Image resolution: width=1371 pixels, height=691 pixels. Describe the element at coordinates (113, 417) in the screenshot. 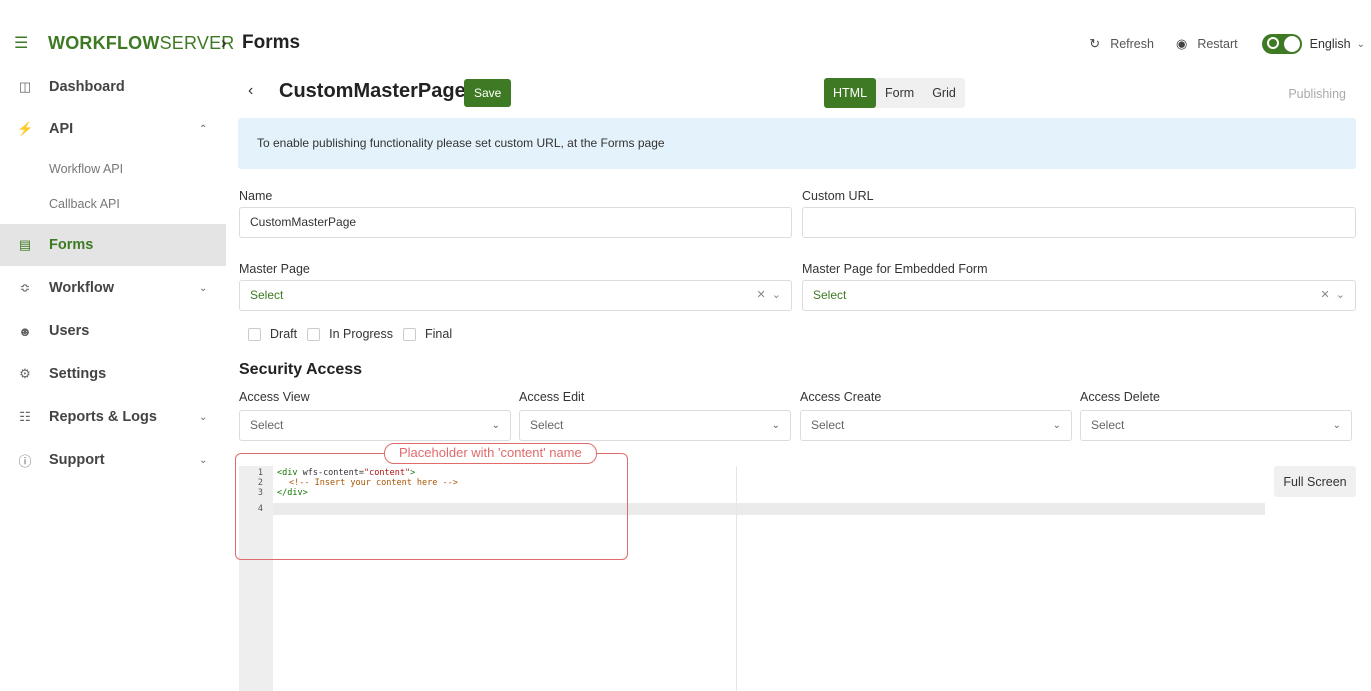

I see `sidebar-item-reports-logs: ☷ Reports & Logs ⌄` at that location.